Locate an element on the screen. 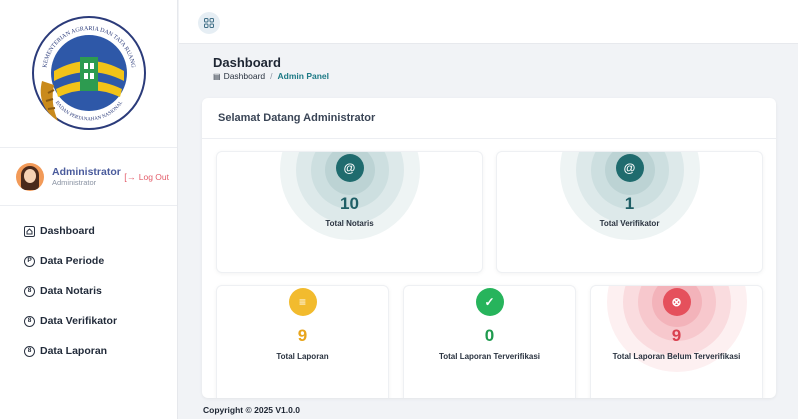 The image size is (798, 419). topbar is located at coordinates (488, 22).